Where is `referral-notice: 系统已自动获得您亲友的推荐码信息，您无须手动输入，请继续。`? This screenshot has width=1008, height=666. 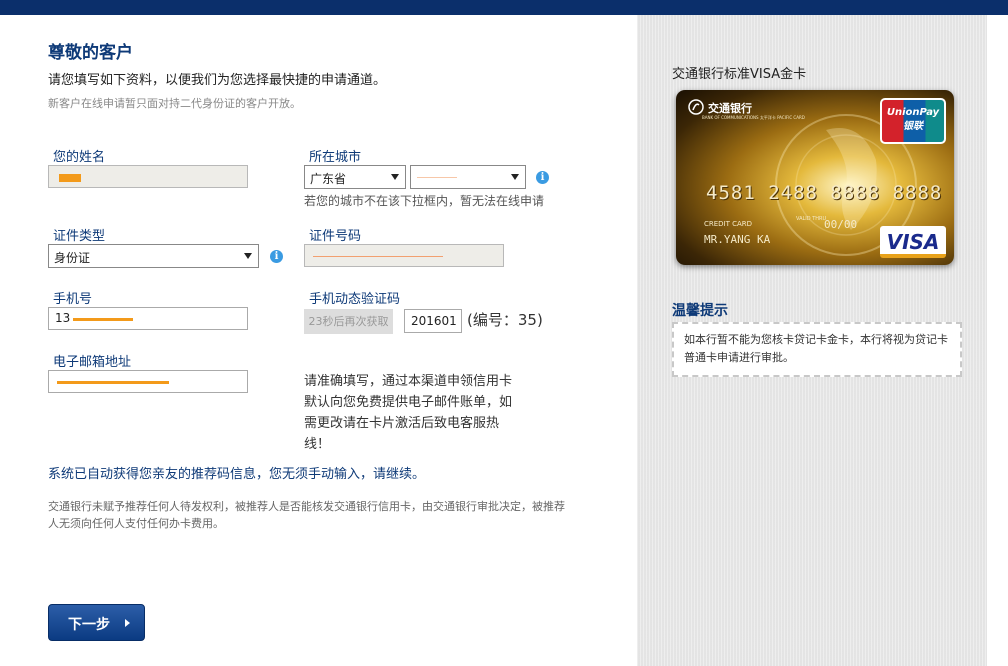
referral-notice: 系统已自动获得您亲友的推荐码信息，您无须手动输入，请继续。 is located at coordinates (237, 474).